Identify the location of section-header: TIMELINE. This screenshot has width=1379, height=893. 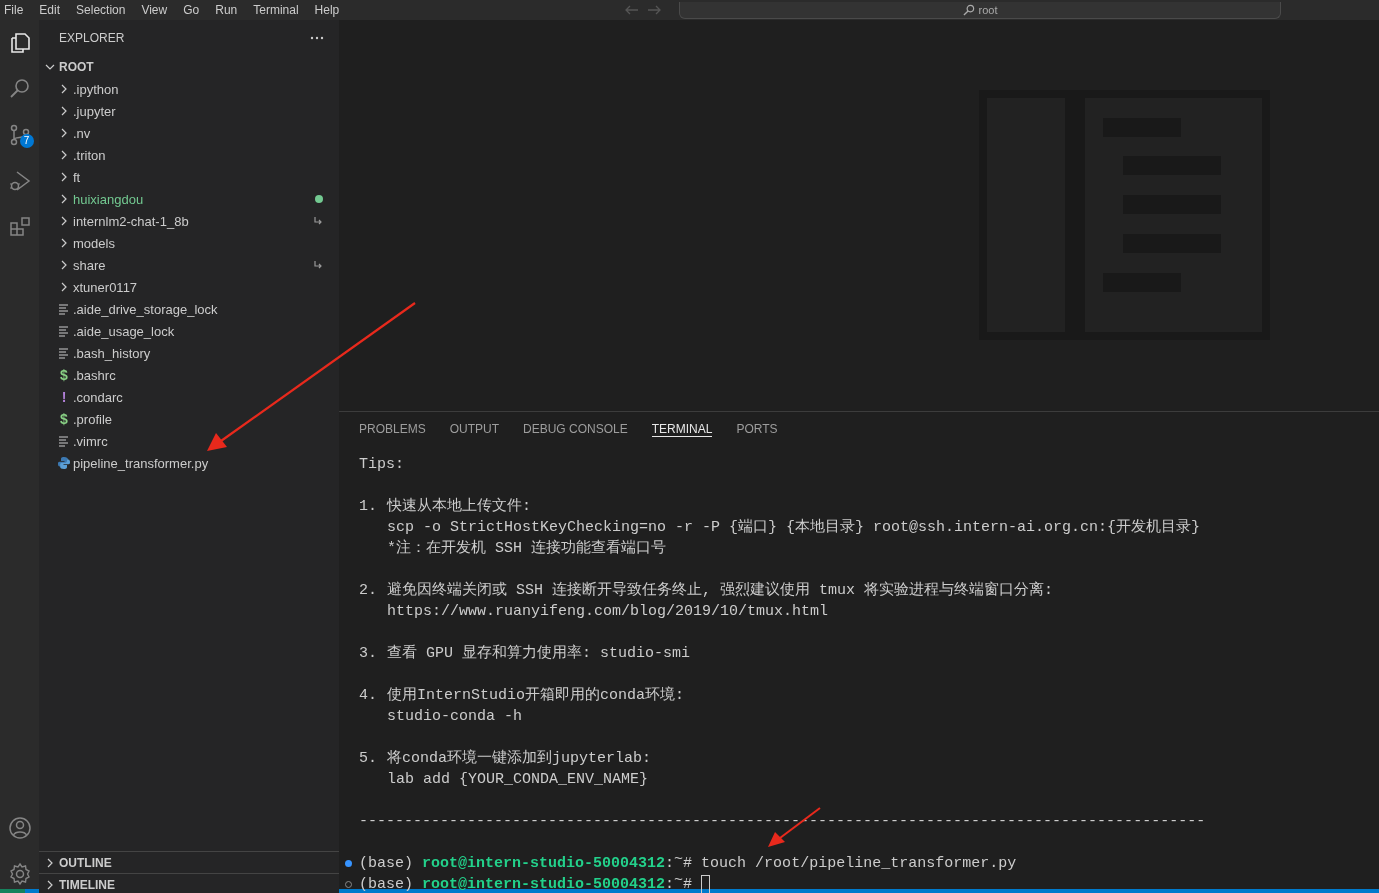
(189, 883).